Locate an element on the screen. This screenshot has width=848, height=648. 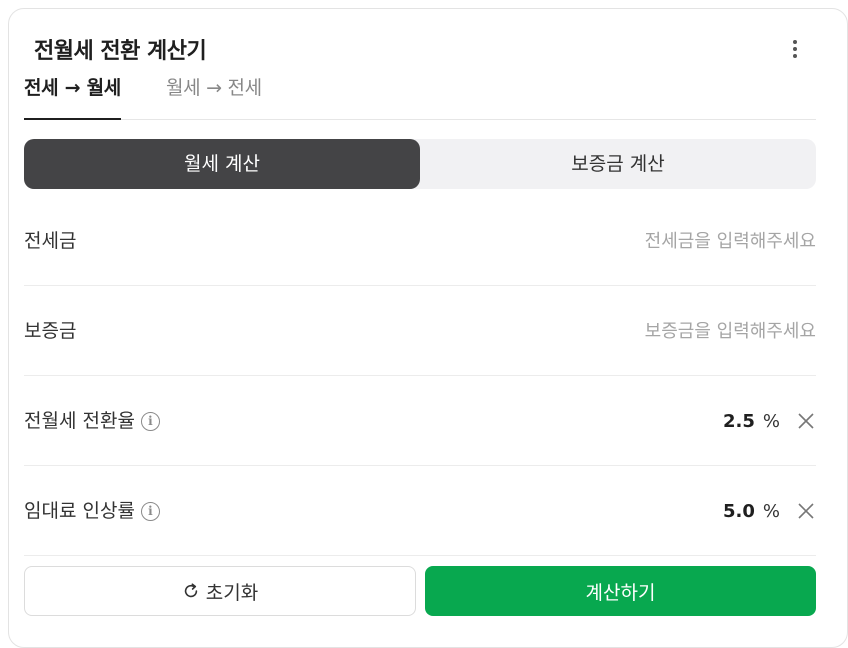
reset-button: 초기화 is located at coordinates (220, 591).